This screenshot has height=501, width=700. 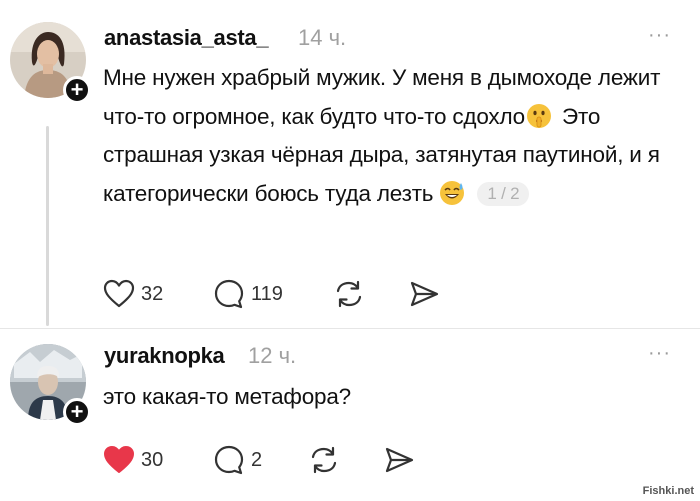 What do you see at coordinates (227, 396) in the screenshot?
I see `post-body-text: это какая-то метафора?` at bounding box center [227, 396].